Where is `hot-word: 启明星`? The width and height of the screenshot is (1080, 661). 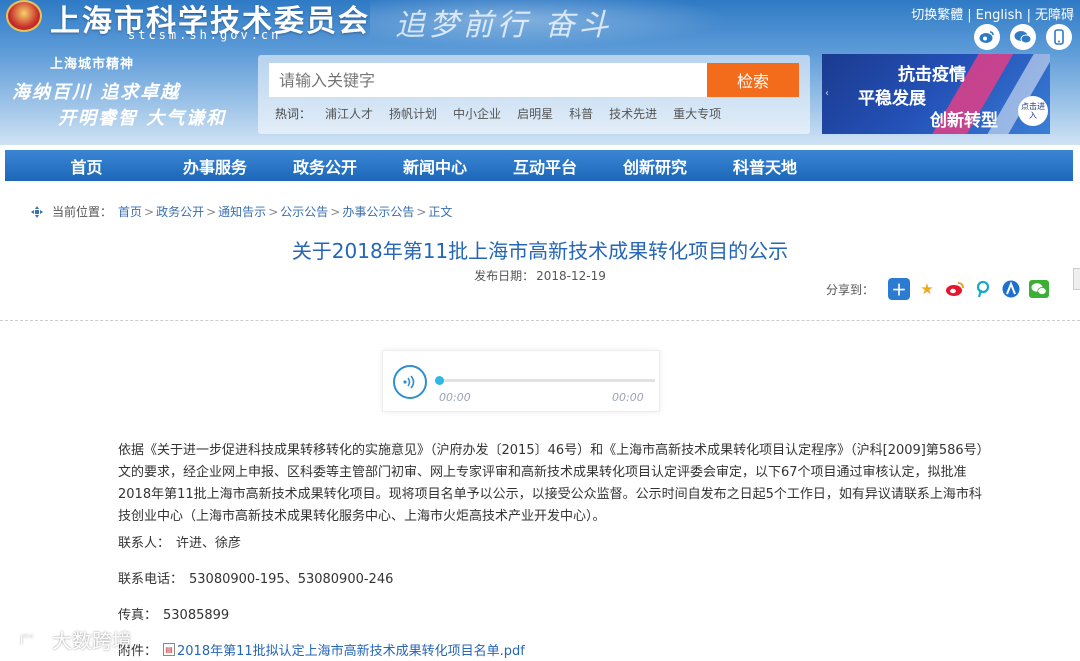
hot-word: 启明星 is located at coordinates (535, 113).